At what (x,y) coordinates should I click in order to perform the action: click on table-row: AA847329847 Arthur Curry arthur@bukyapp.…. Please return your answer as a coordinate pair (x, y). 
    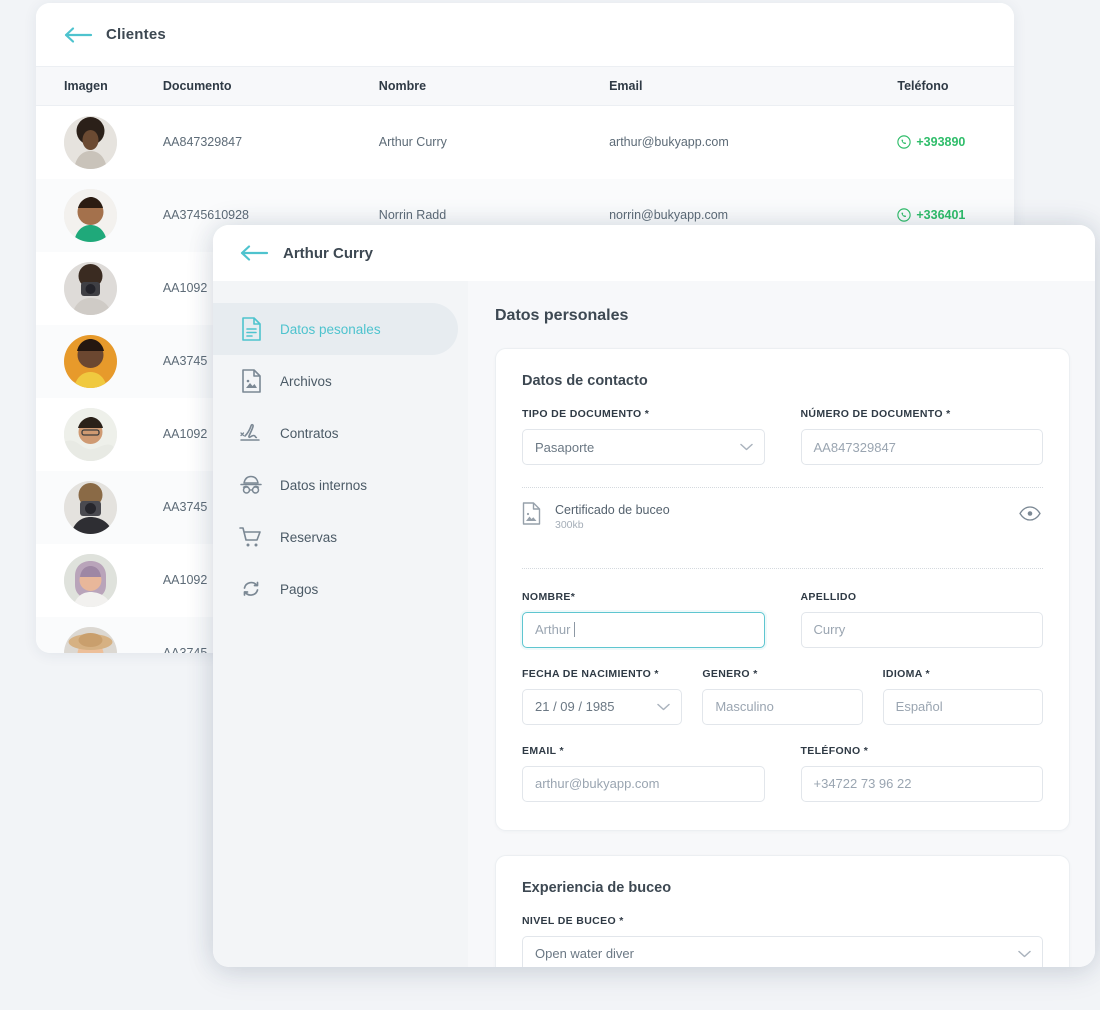
    Looking at the image, I should click on (525, 142).